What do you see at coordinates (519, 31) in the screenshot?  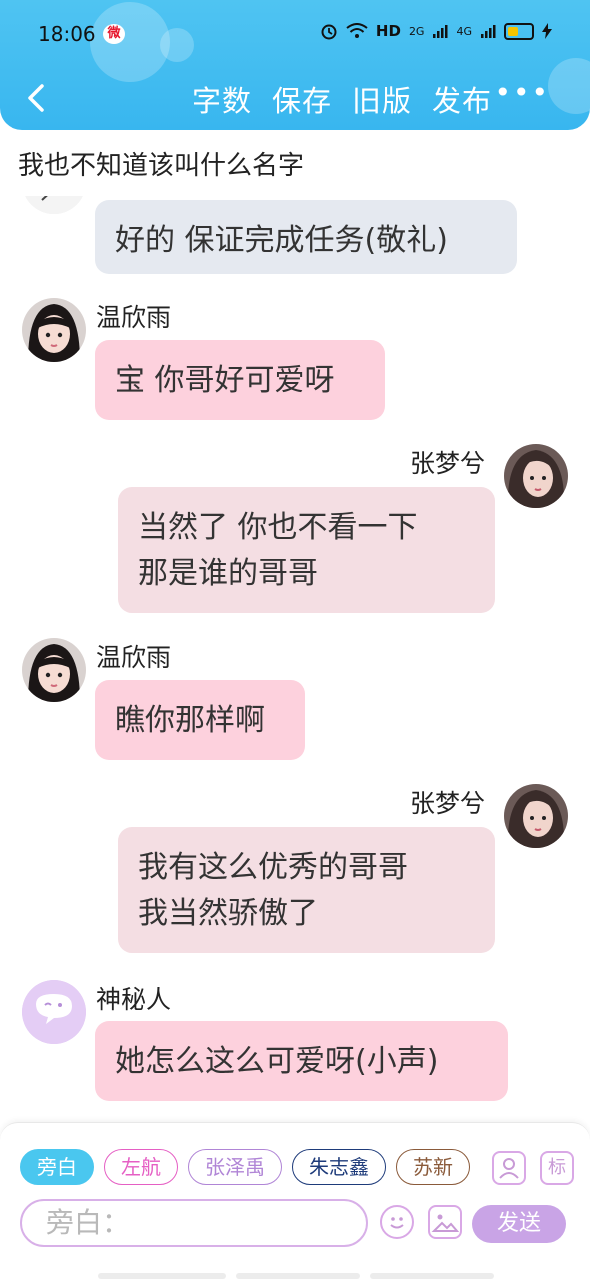 I see `battery-icon` at bounding box center [519, 31].